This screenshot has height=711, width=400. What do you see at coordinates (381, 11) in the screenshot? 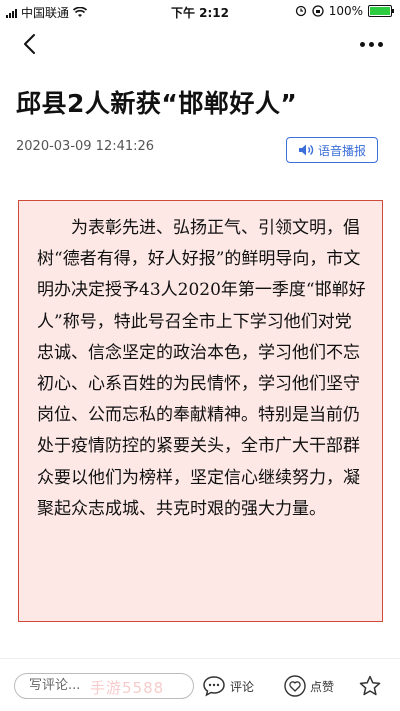
I see `battery-icon` at bounding box center [381, 11].